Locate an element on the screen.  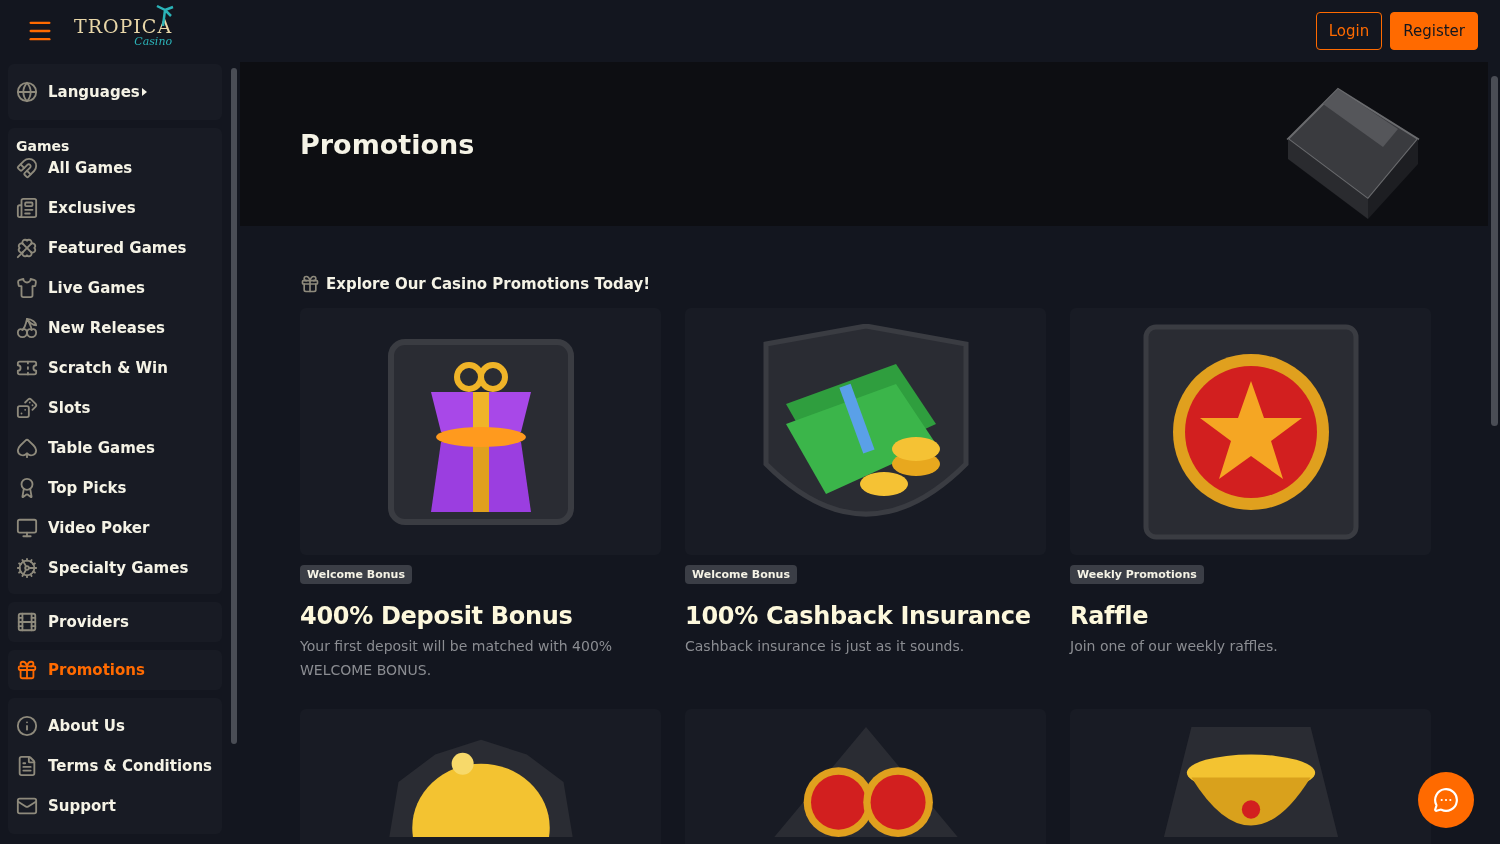
sidebar-item: Featured Games is located at coordinates (115, 248).